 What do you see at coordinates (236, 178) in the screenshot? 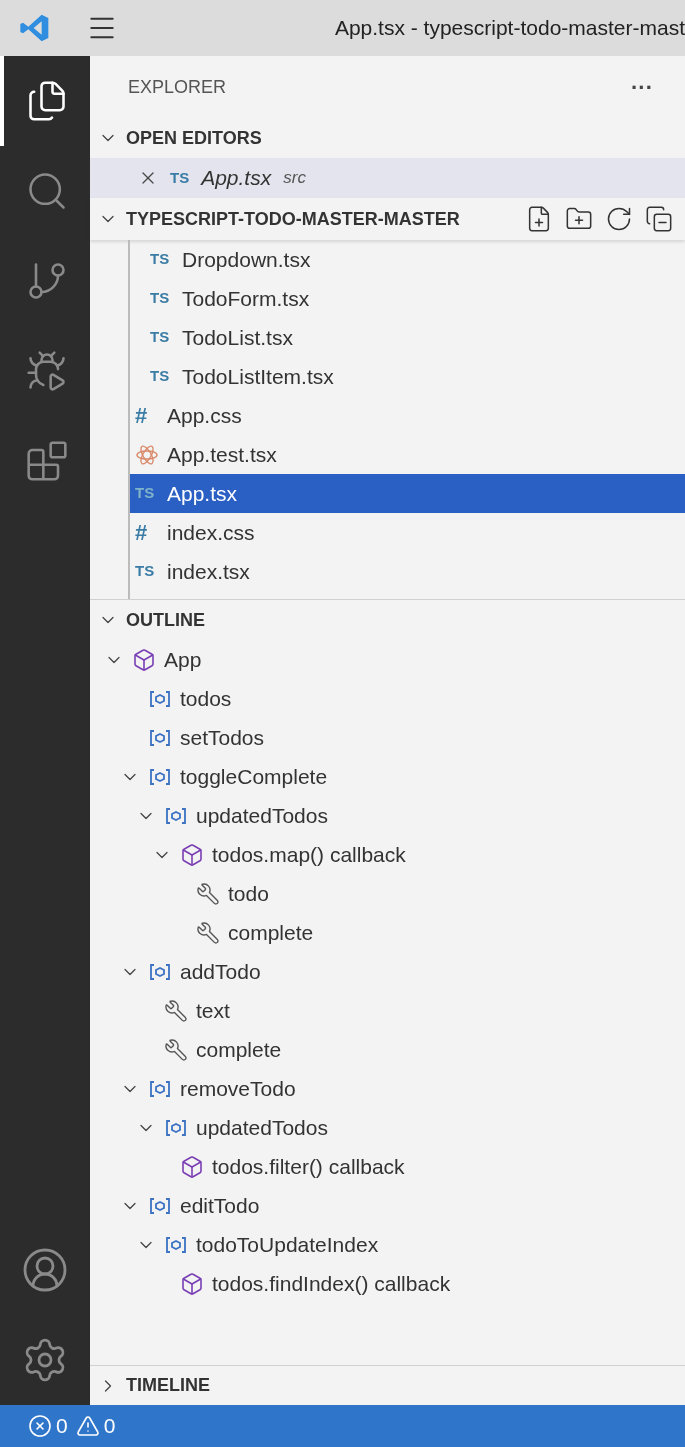
I see `file-name: App.tsx` at bounding box center [236, 178].